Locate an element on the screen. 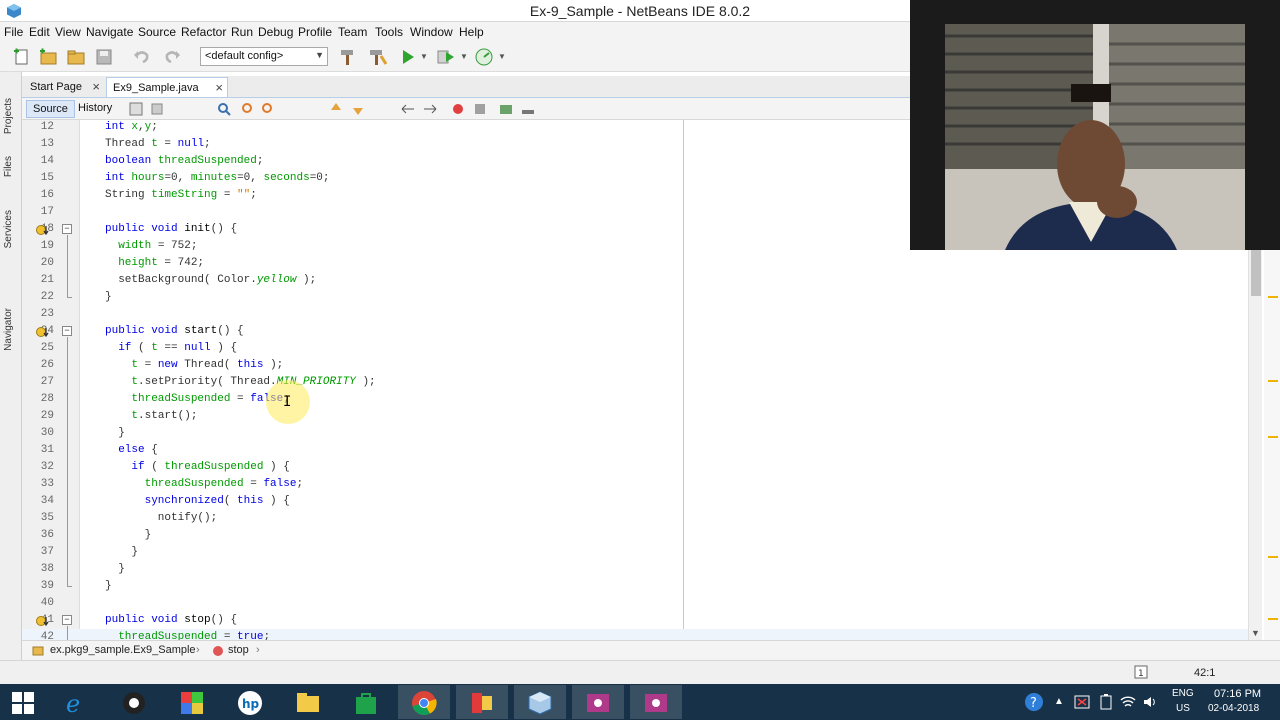 This screenshot has width=1280, height=720. menu-navigate: Navigate is located at coordinates (109, 32).